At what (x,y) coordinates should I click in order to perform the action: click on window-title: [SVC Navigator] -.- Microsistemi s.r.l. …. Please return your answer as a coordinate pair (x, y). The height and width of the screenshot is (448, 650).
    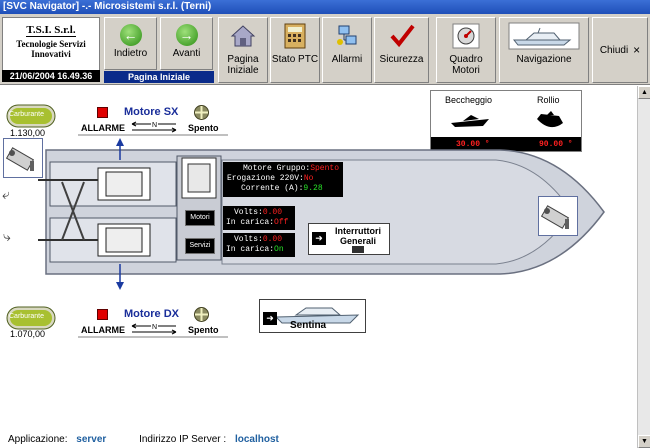
    Looking at the image, I should click on (325, 7).